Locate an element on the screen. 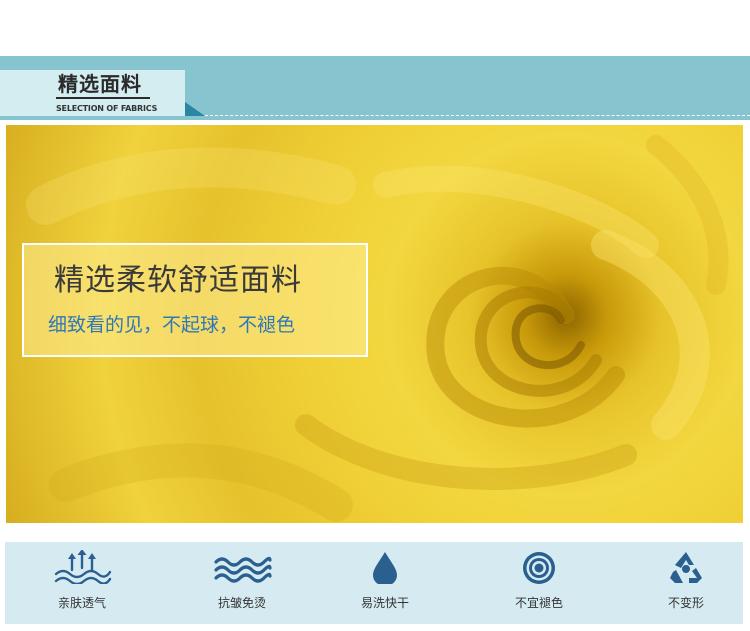 The height and width of the screenshot is (631, 750). feature-breathable: 亲肤透气 is located at coordinates (82, 583).